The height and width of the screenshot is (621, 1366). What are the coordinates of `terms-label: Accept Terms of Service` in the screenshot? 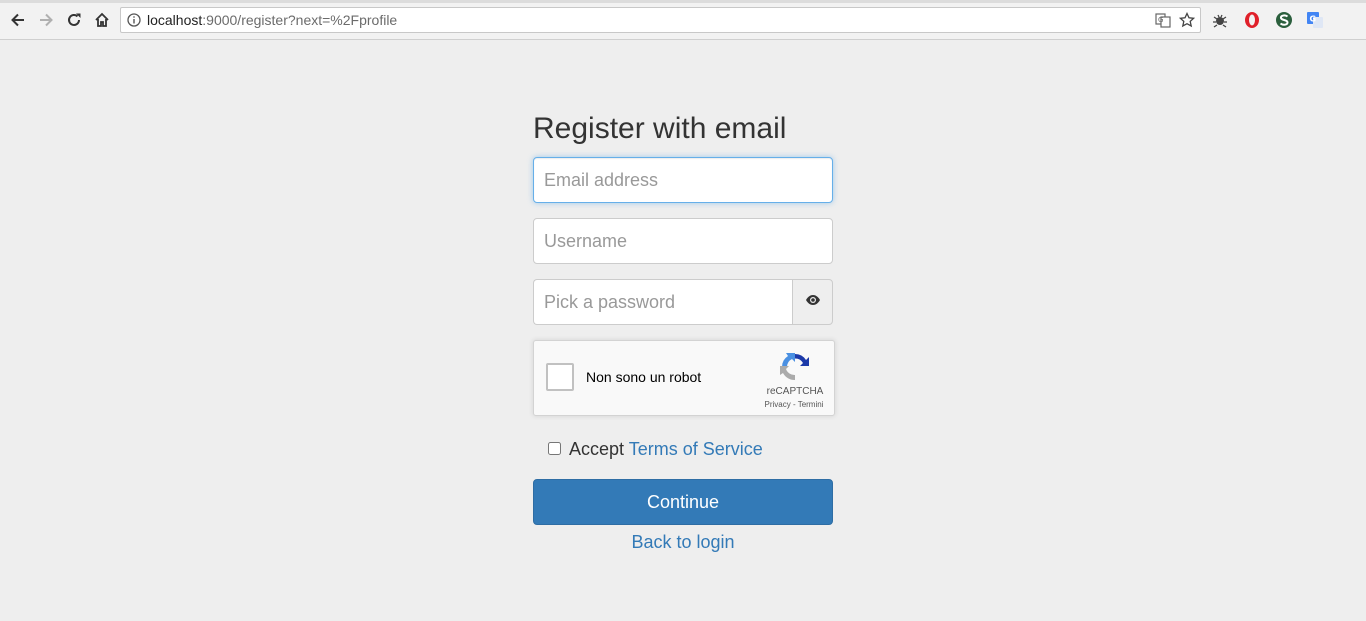 It's located at (666, 449).